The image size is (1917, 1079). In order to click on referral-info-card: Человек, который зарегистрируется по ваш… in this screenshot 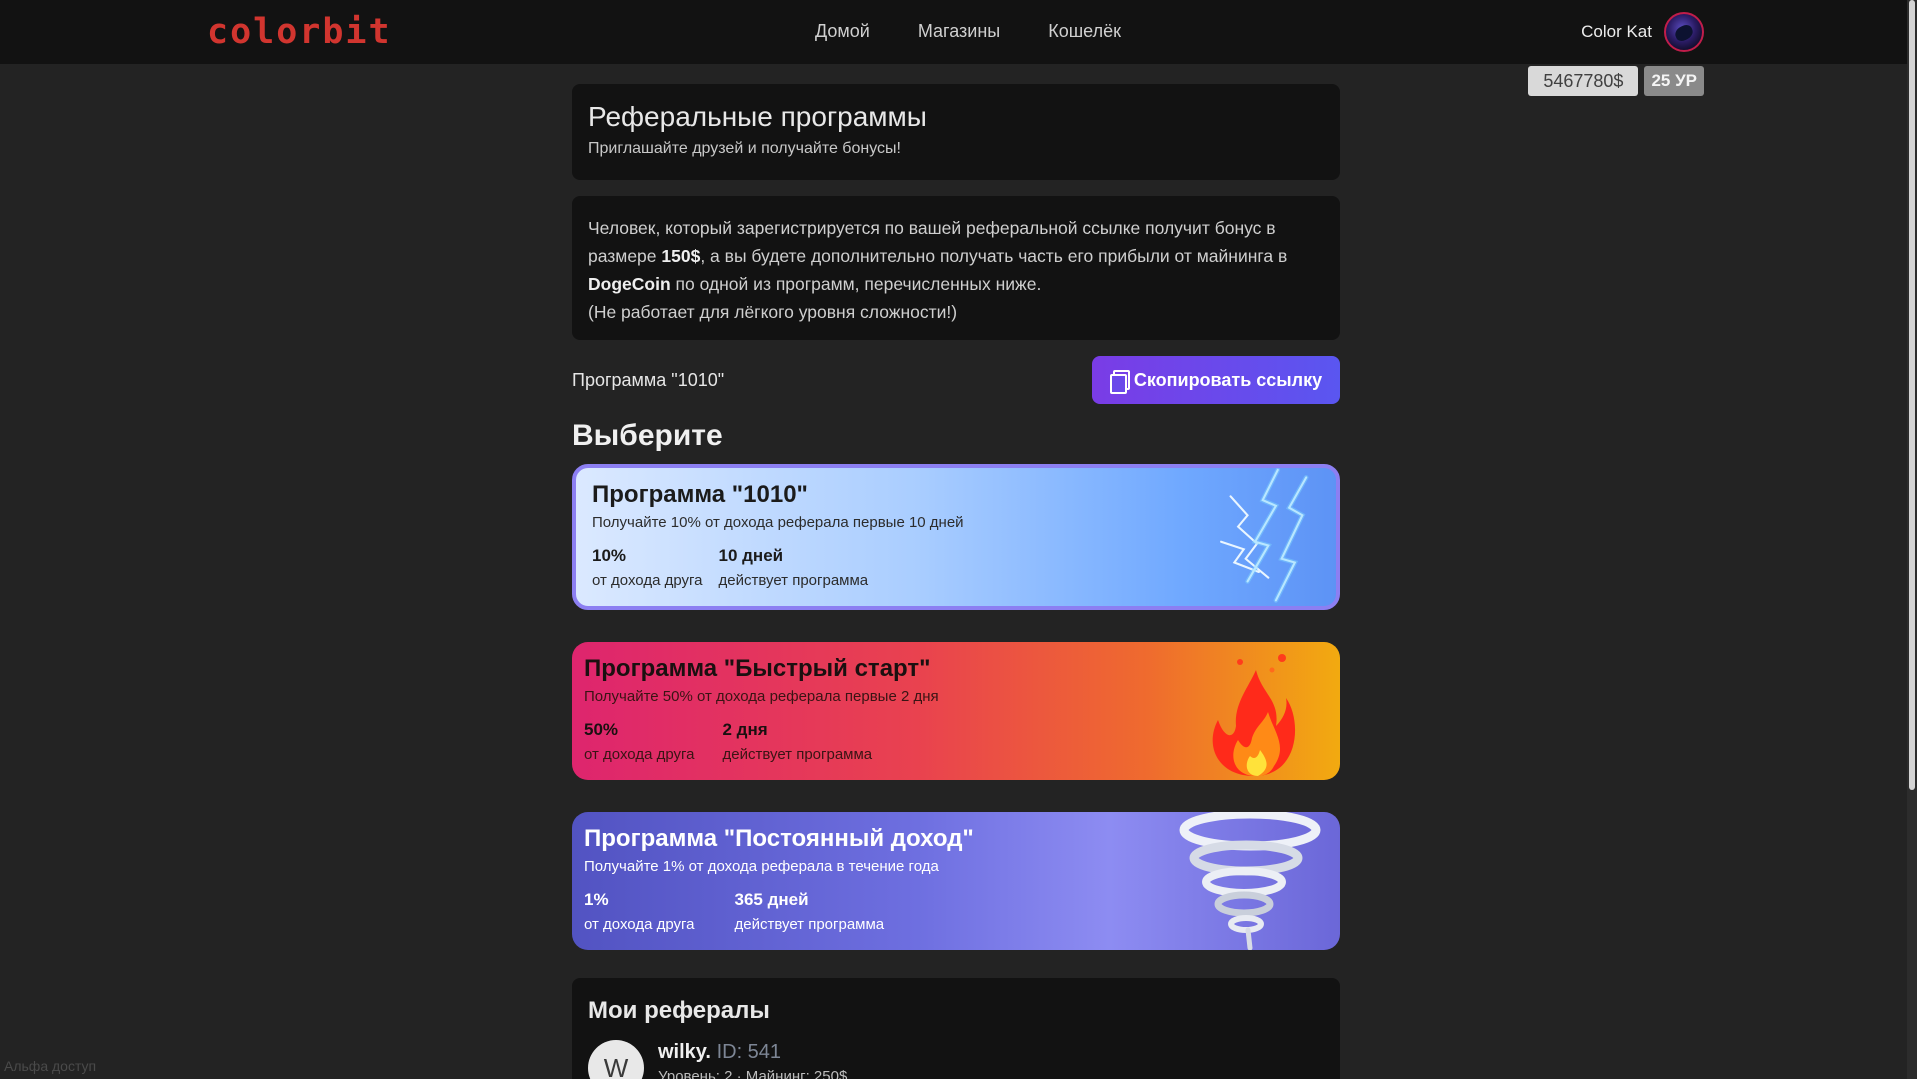, I will do `click(956, 268)`.